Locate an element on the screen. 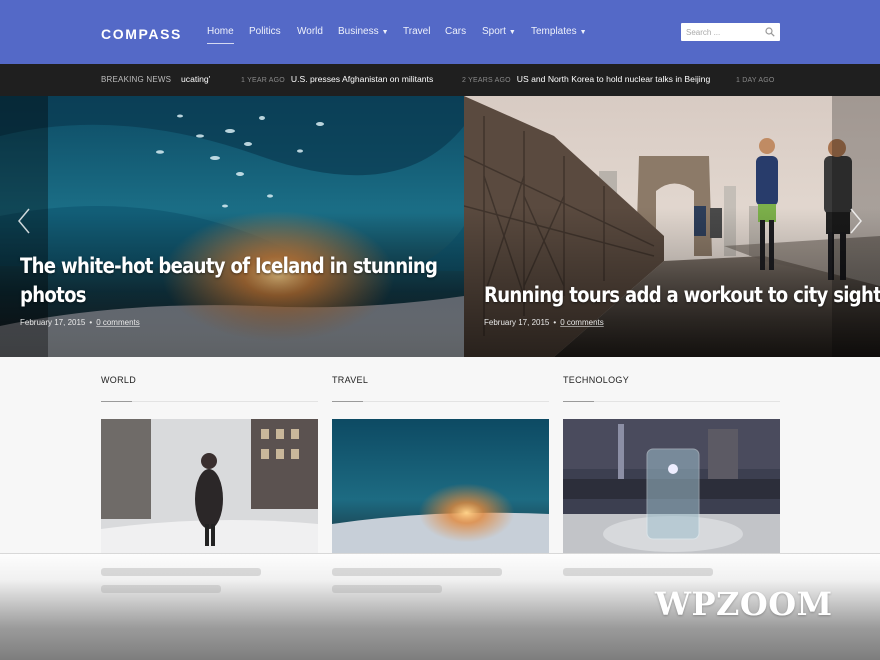 This screenshot has width=880, height=660. slide-title-line: photos is located at coordinates (53, 295).